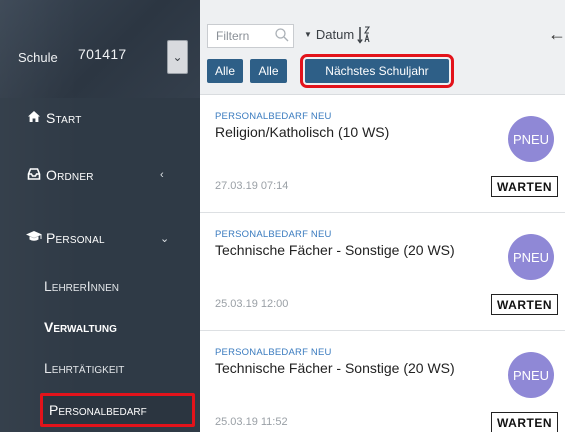  Describe the element at coordinates (100, 175) in the screenshot. I see `nav-item-ordner: Ordner ‹` at that location.